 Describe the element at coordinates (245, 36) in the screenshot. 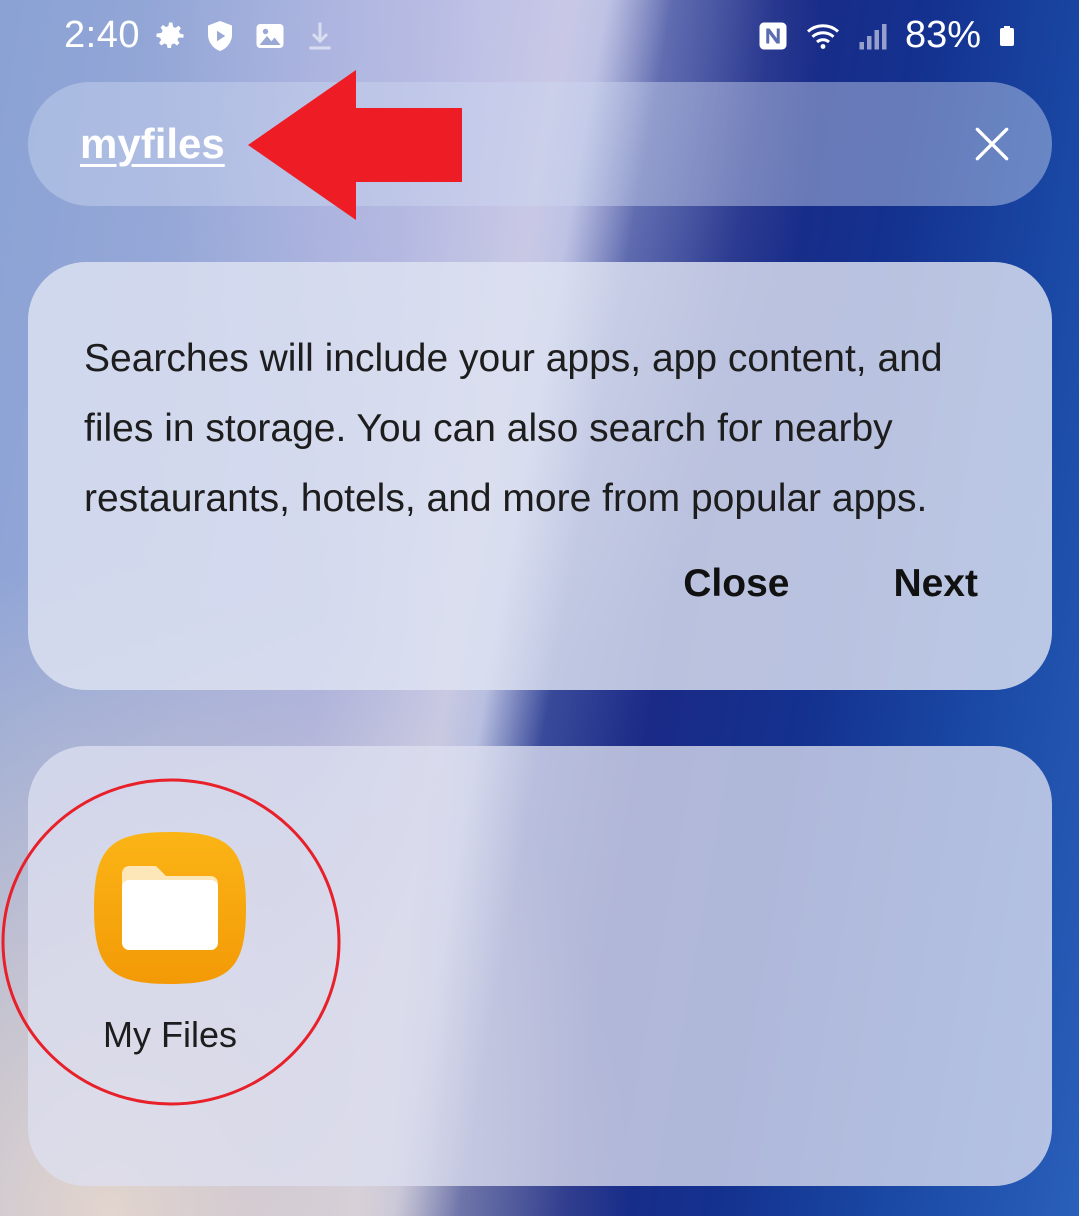

I see `status-notification-icons` at that location.